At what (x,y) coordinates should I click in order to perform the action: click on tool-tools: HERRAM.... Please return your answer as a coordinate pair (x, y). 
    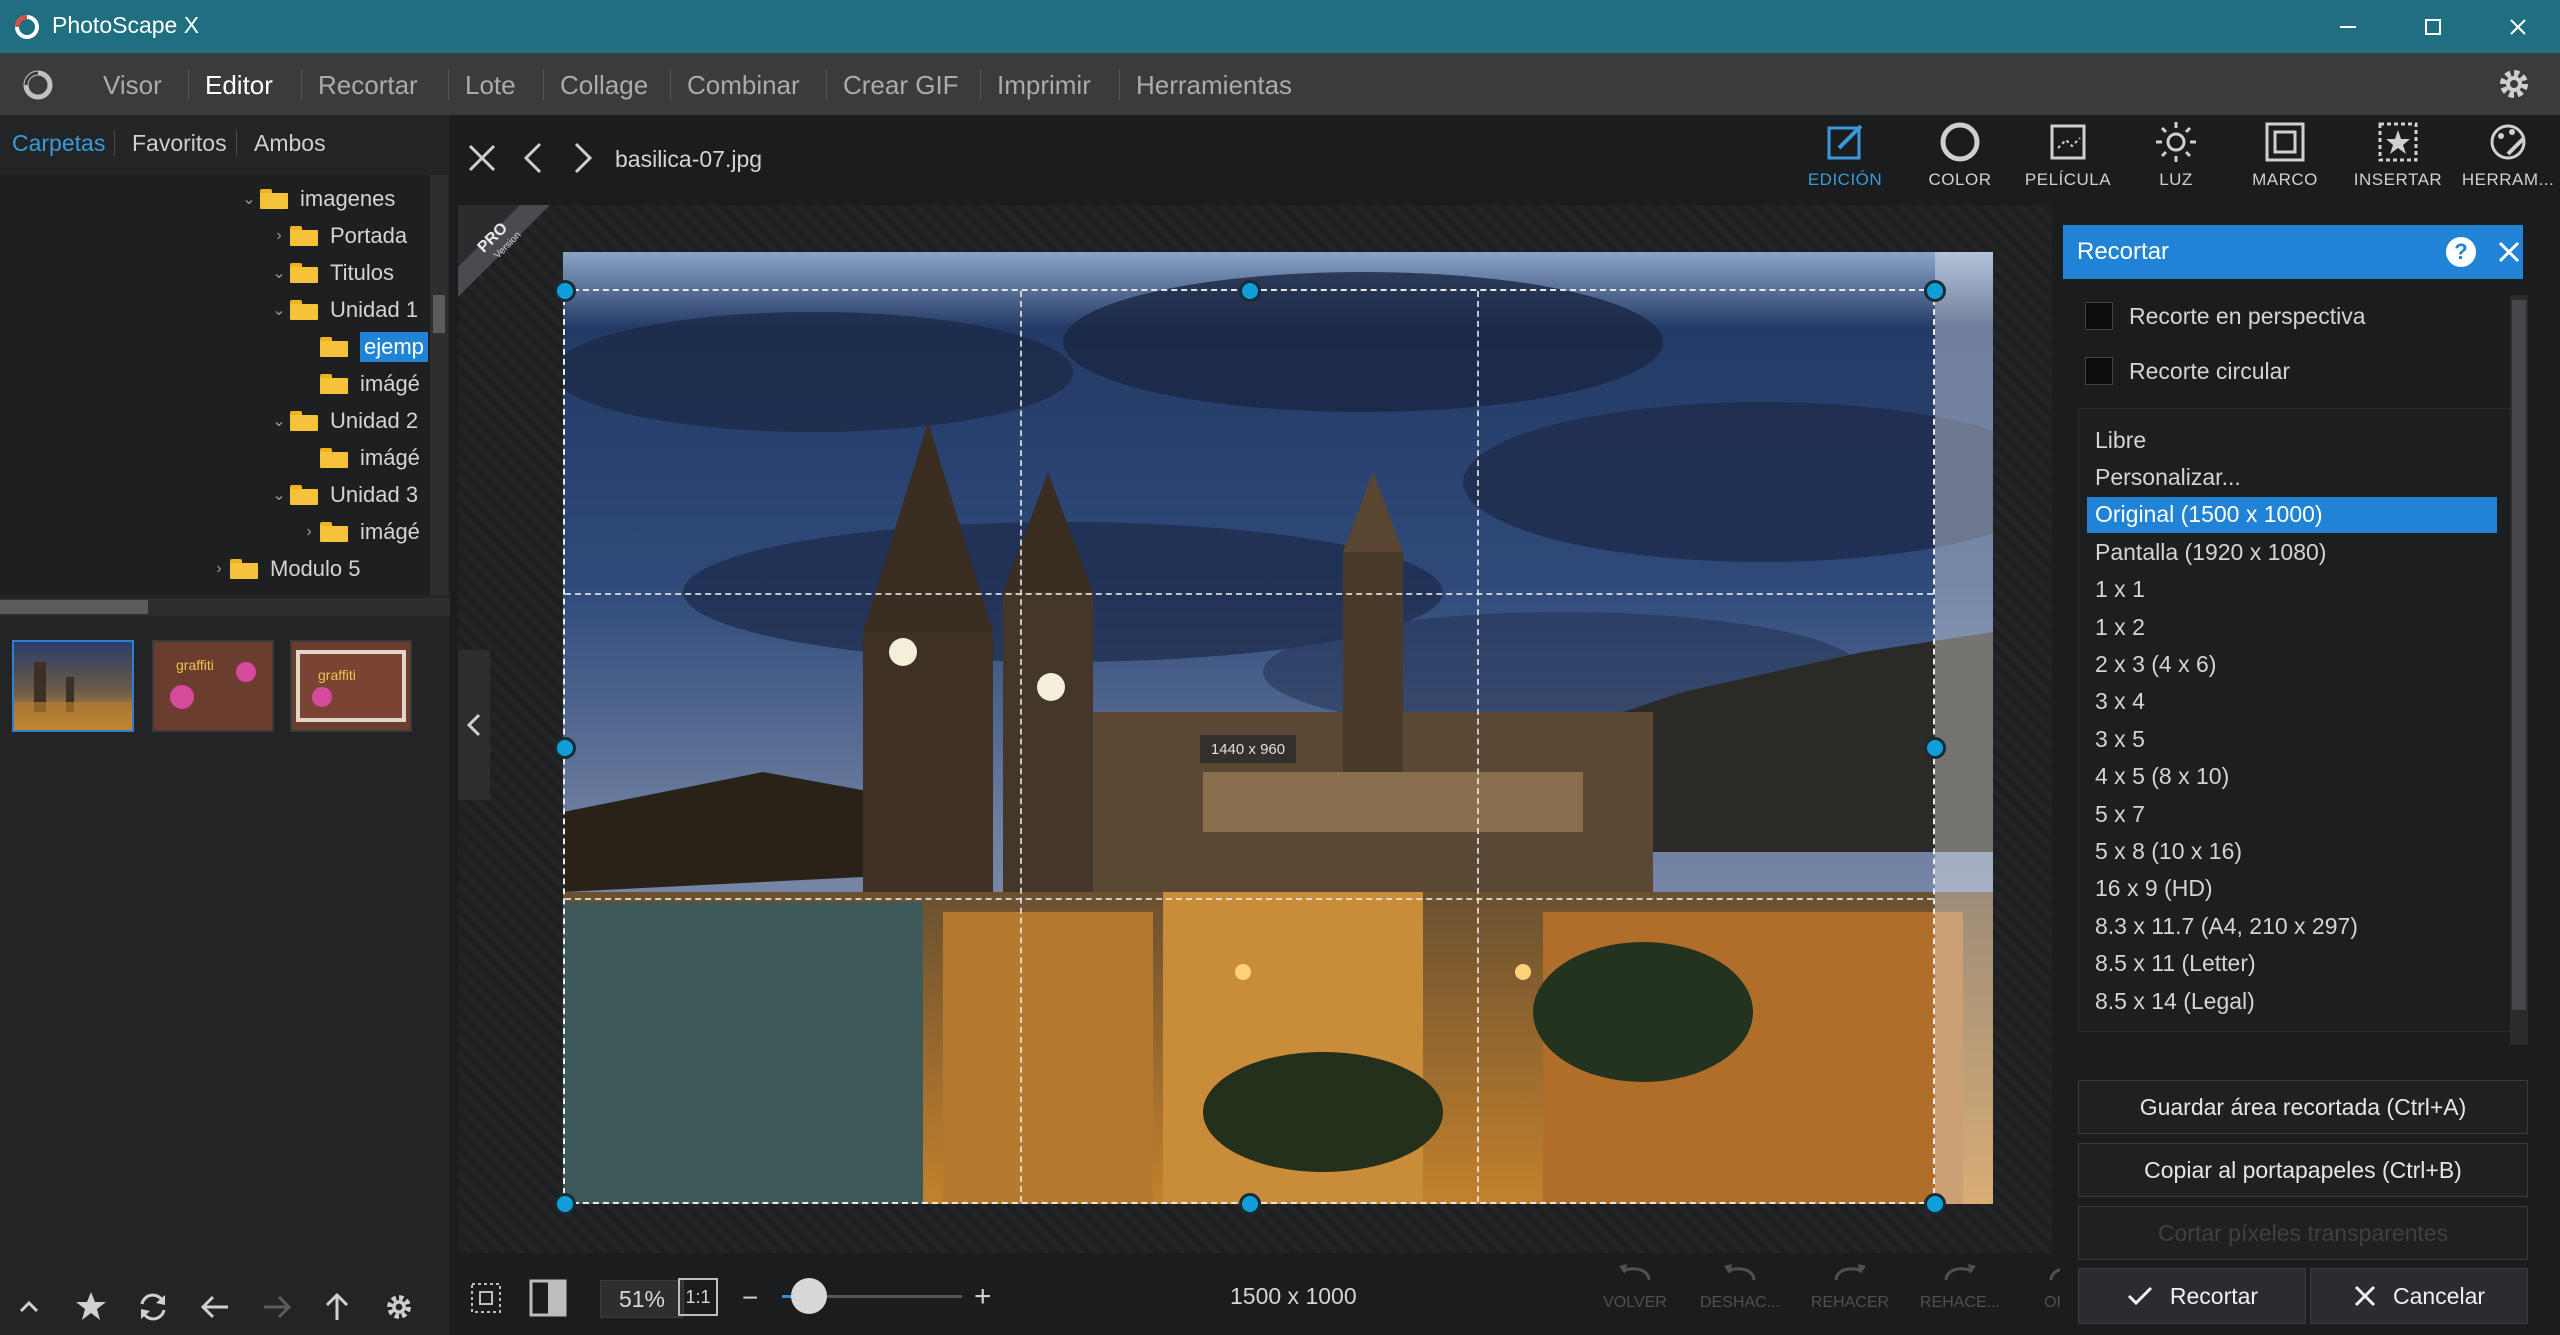
    Looking at the image, I should click on (2506, 160).